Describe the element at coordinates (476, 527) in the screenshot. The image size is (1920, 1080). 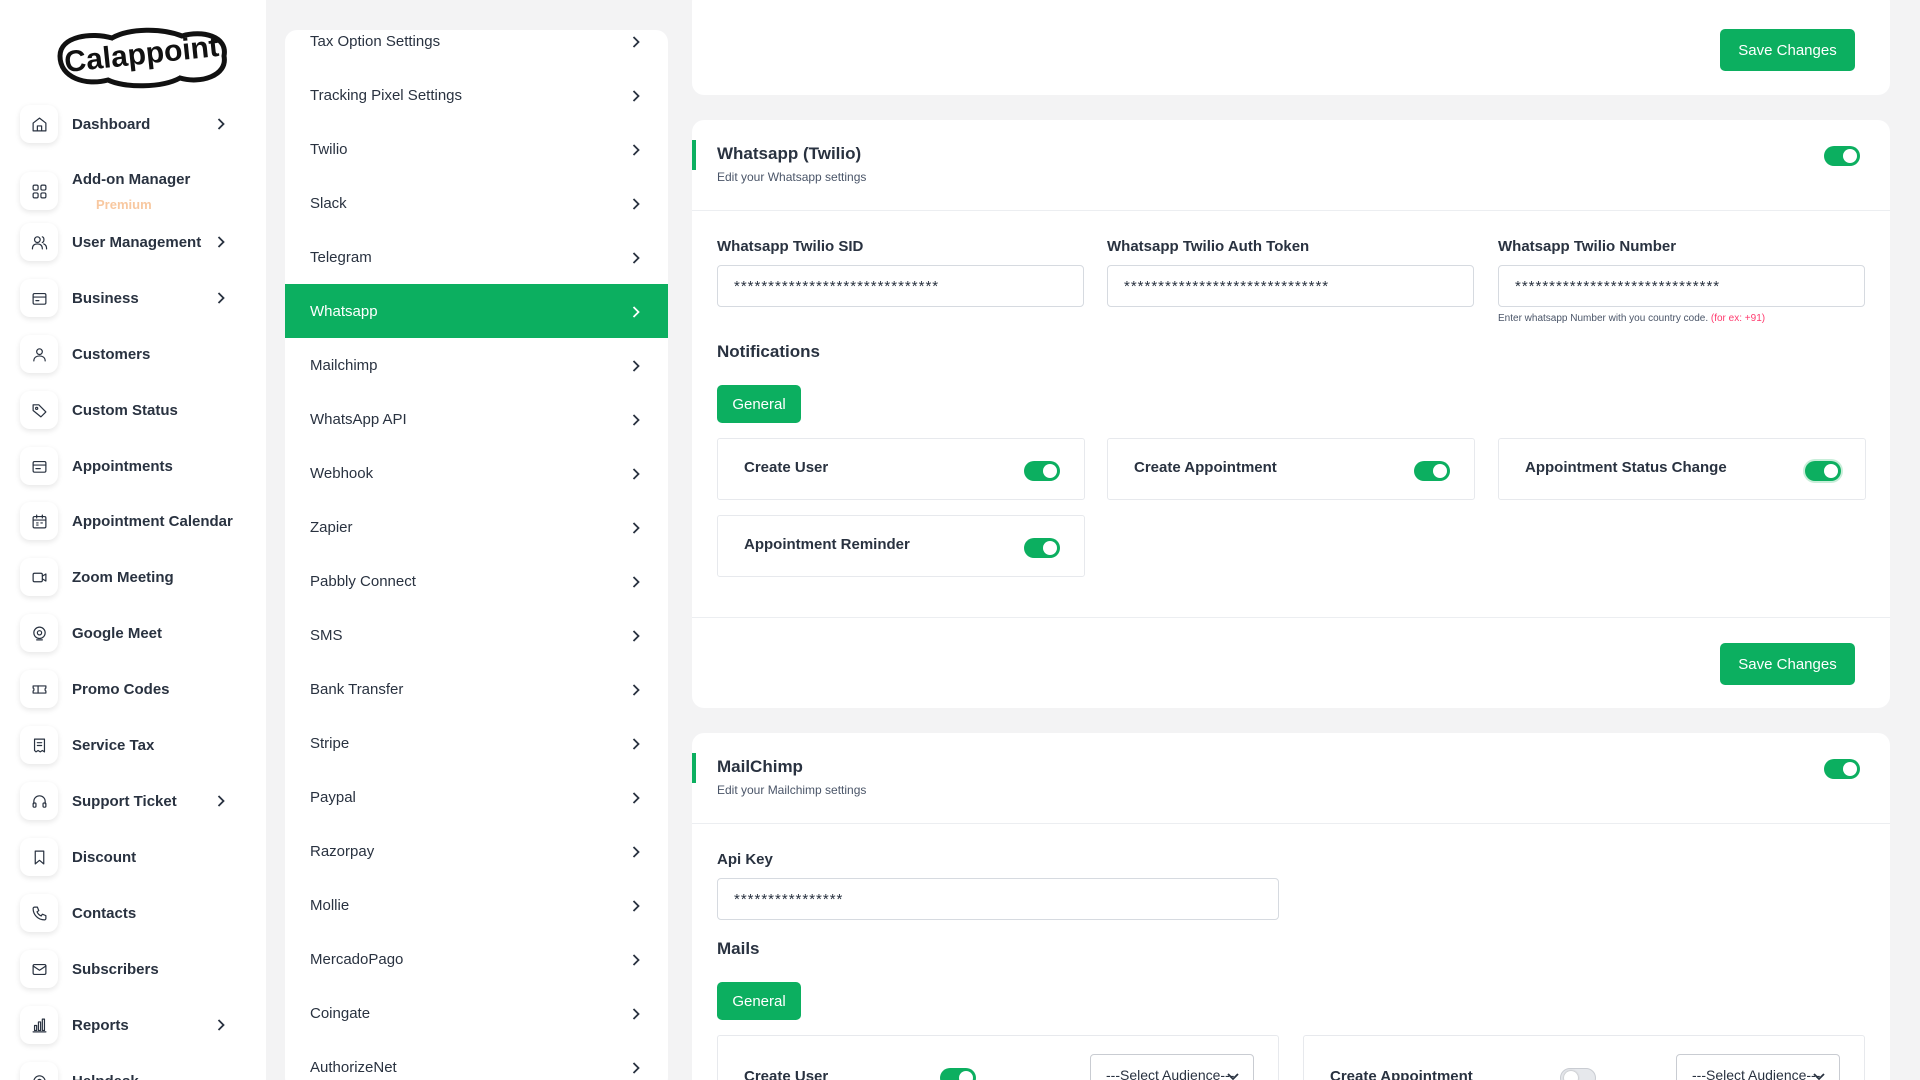
I see `settings-menu-item-zapier: Zapier` at that location.